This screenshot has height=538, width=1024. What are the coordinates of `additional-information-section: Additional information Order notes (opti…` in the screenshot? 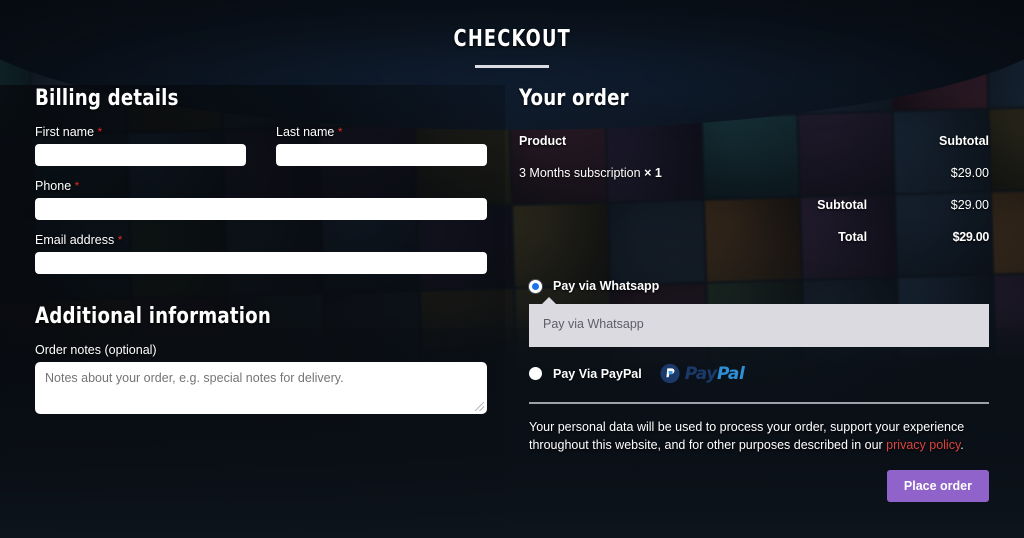 It's located at (261, 359).